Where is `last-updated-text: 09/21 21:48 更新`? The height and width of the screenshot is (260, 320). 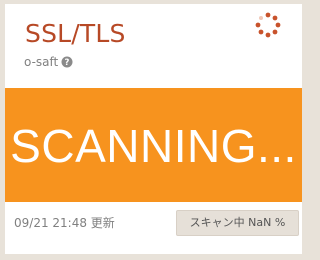
last-updated-text: 09/21 21:48 更新 is located at coordinates (64, 223).